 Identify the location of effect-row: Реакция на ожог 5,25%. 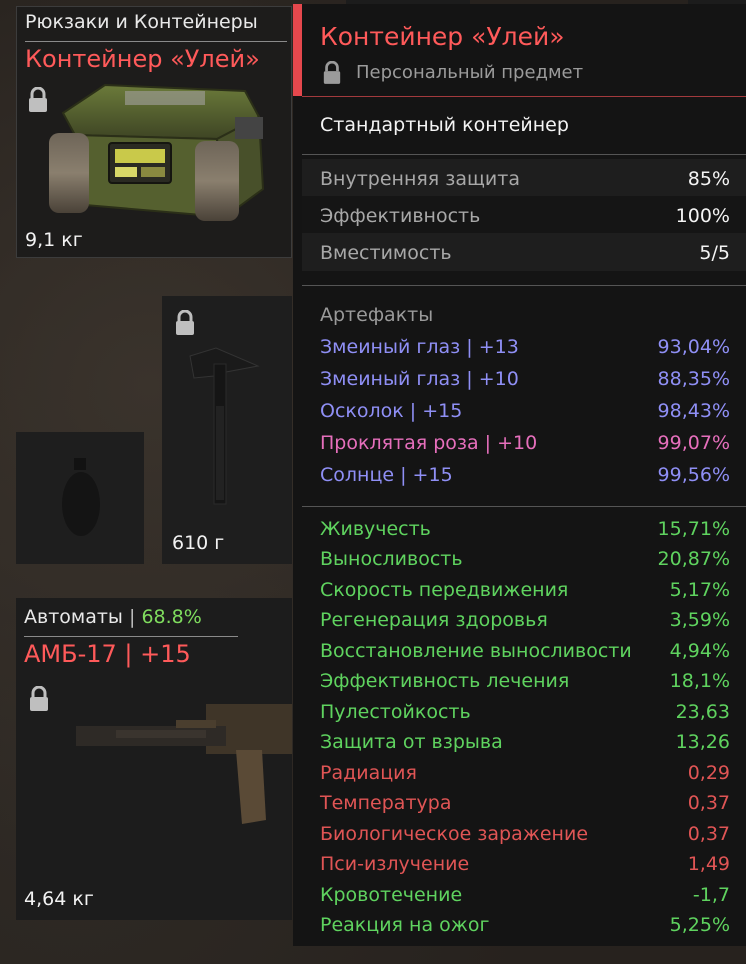
(525, 925).